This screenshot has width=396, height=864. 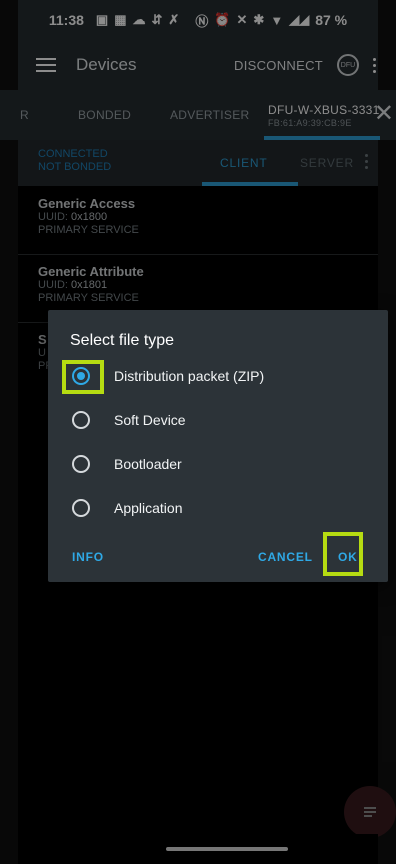 I want to click on highlight-box-ok, so click(x=343, y=554).